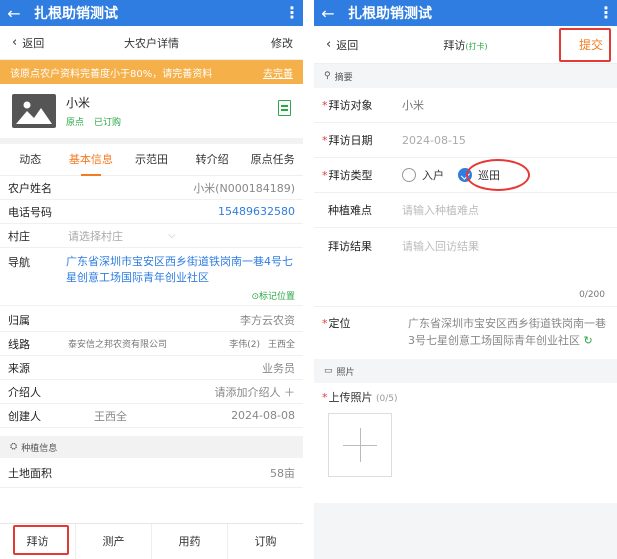  What do you see at coordinates (328, 371) in the screenshot?
I see `image-icon: ▭` at bounding box center [328, 371].